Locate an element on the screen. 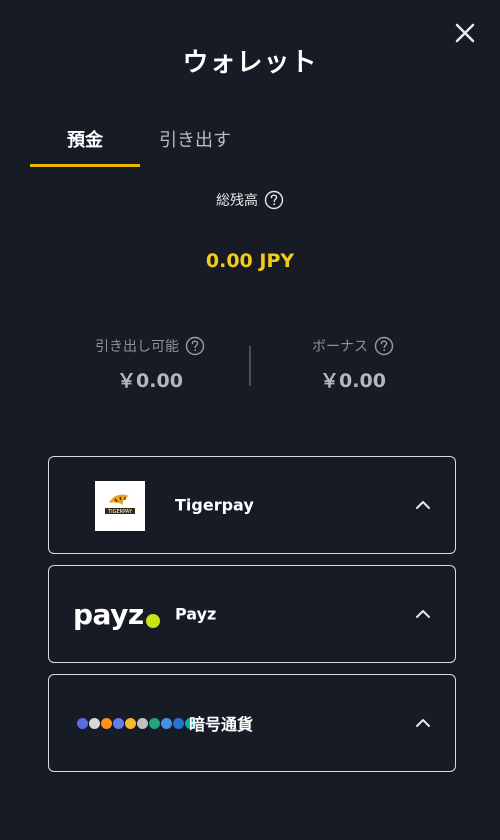 The width and height of the screenshot is (500, 840). payz-logo-text: payz is located at coordinates (108, 614).